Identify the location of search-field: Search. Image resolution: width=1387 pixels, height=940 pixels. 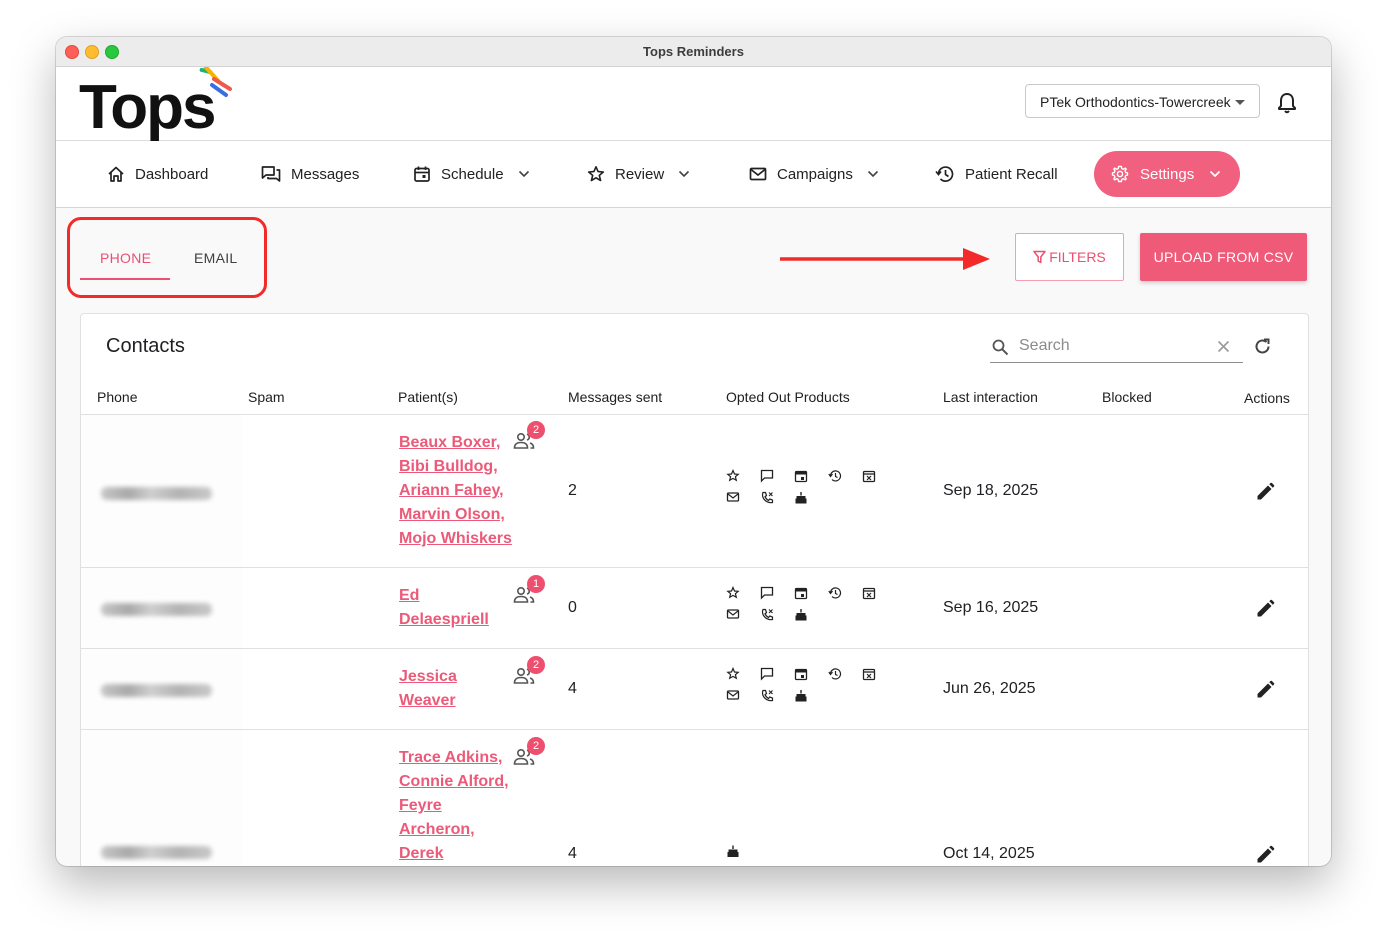
(1116, 347).